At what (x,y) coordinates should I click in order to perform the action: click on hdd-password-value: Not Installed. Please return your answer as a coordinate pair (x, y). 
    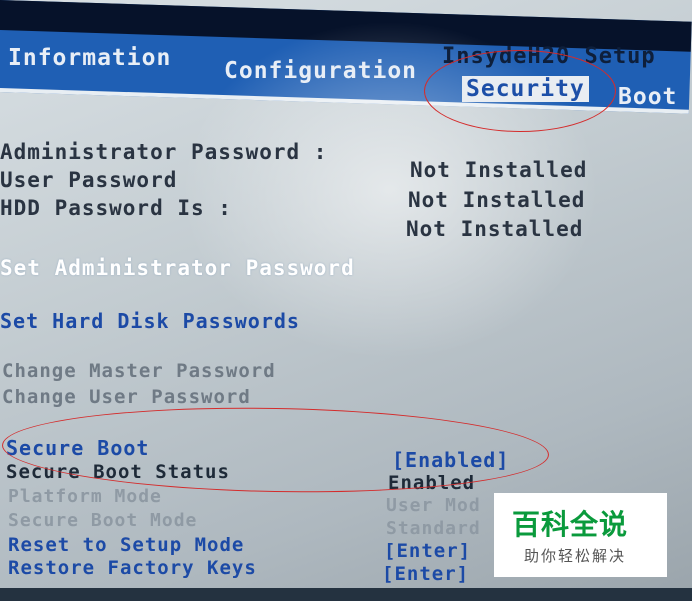
    Looking at the image, I should click on (495, 229).